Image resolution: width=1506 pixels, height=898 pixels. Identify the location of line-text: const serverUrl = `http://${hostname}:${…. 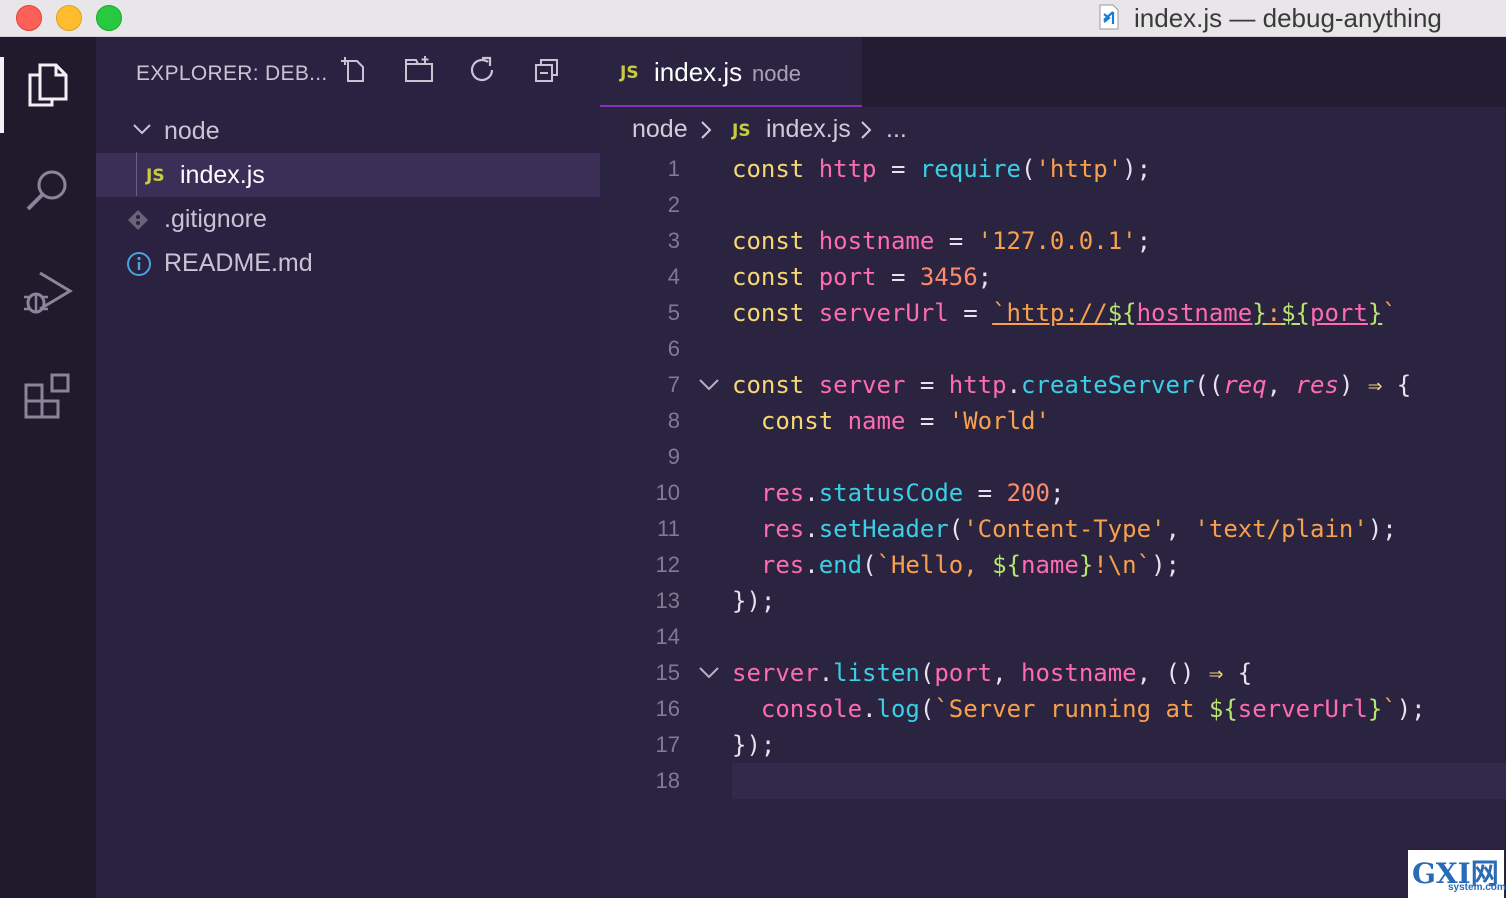
(1064, 313).